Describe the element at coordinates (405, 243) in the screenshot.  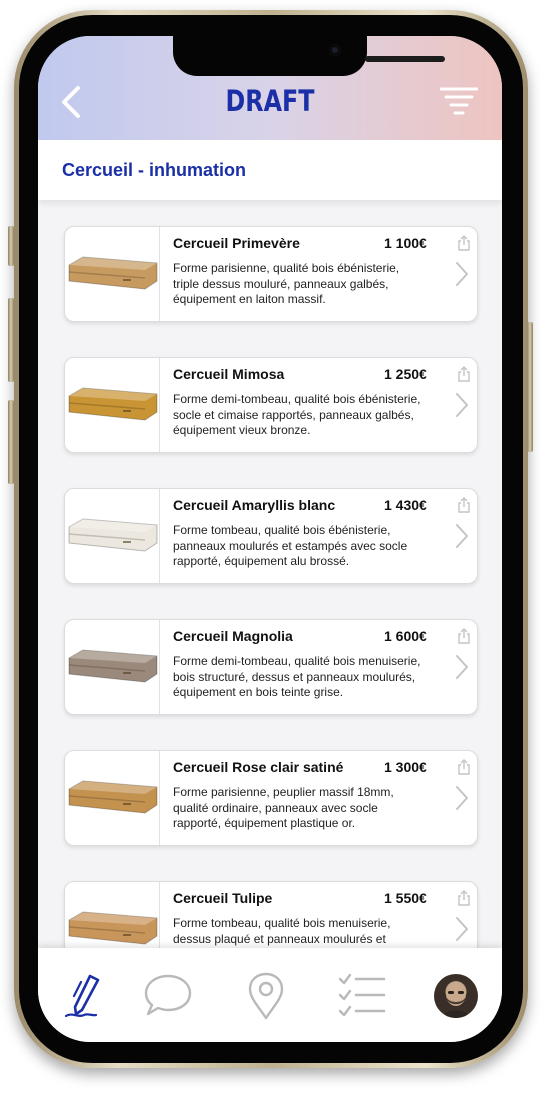
I see `product-price: 1 100€` at that location.